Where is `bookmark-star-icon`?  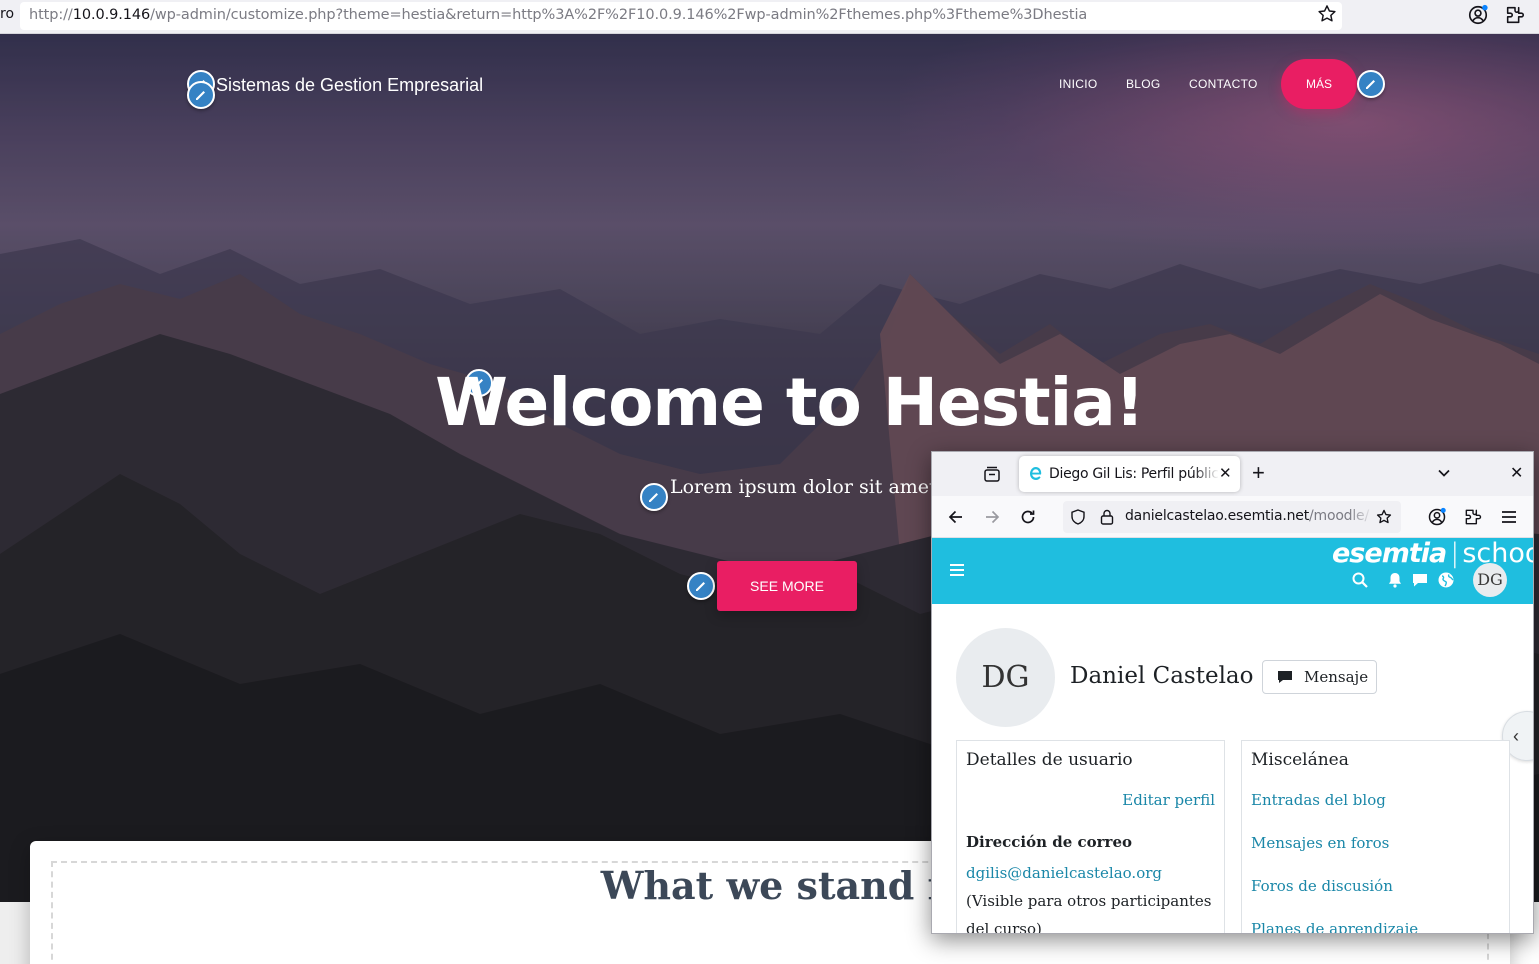
bookmark-star-icon is located at coordinates (1384, 517).